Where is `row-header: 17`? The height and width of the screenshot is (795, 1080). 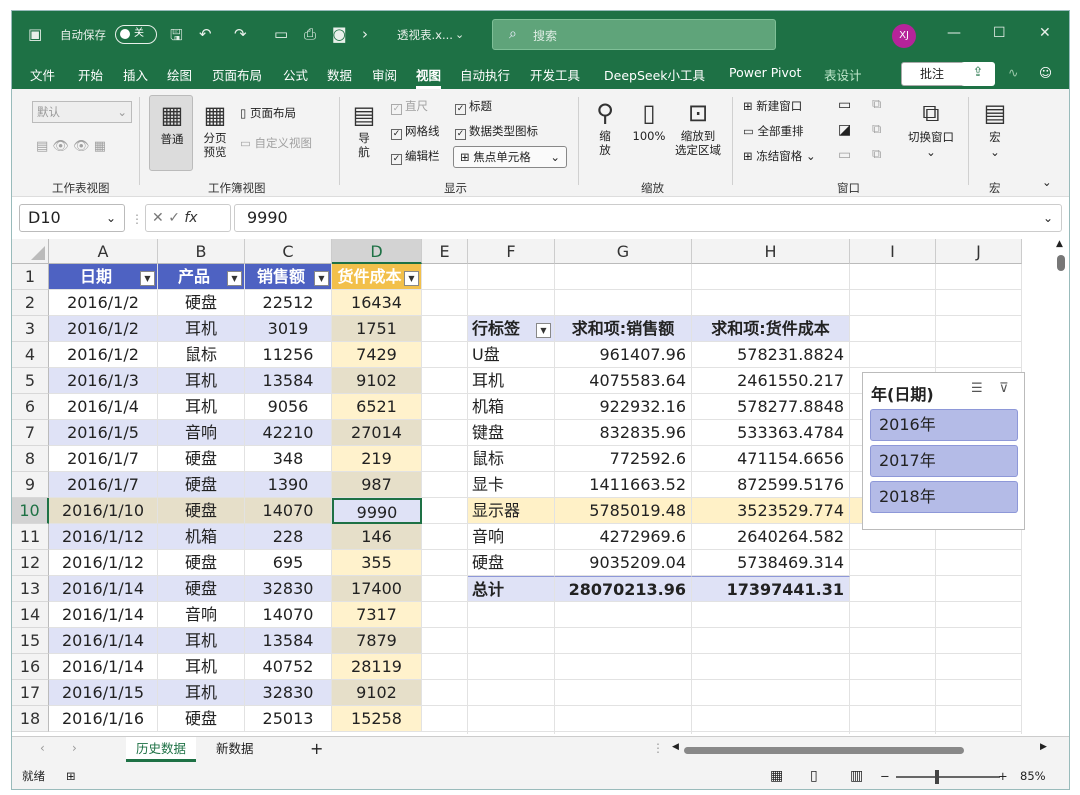 row-header: 17 is located at coordinates (30, 693).